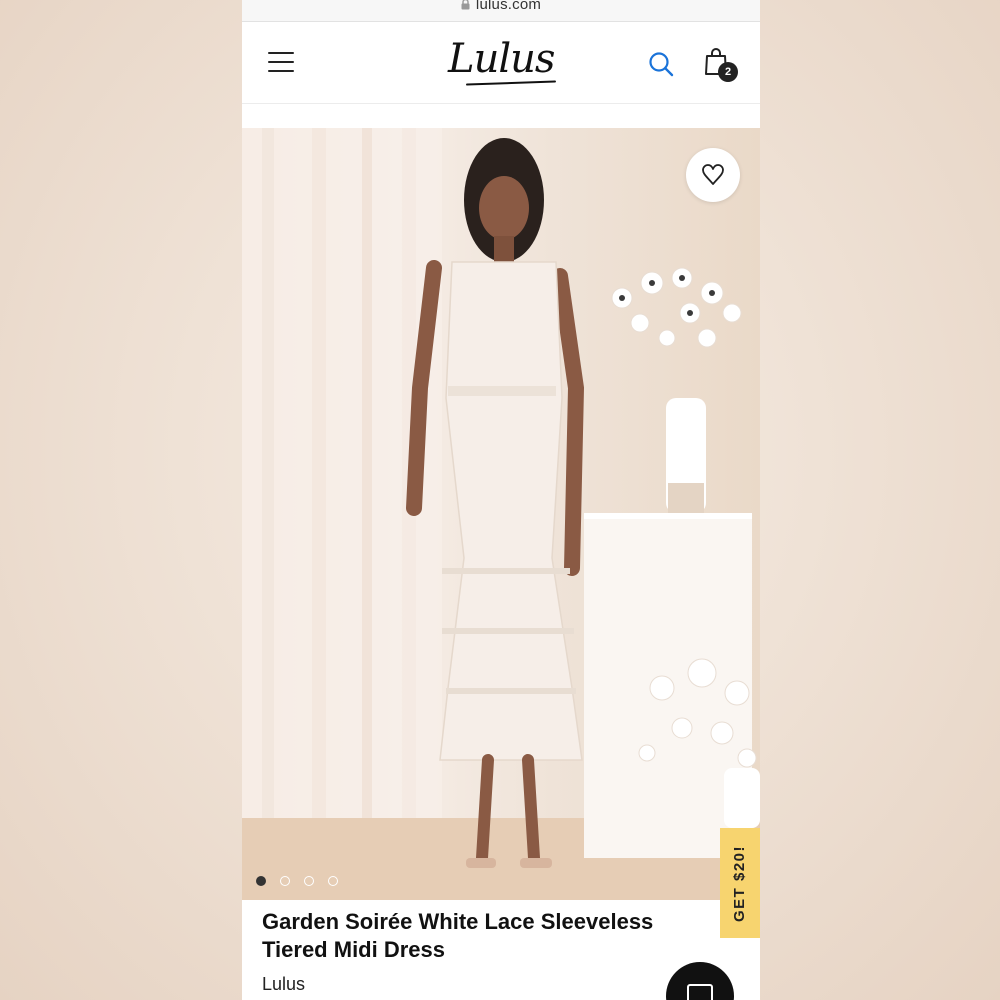 This screenshot has height=1000, width=1000. Describe the element at coordinates (661, 64) in the screenshot. I see `search-icon` at that location.